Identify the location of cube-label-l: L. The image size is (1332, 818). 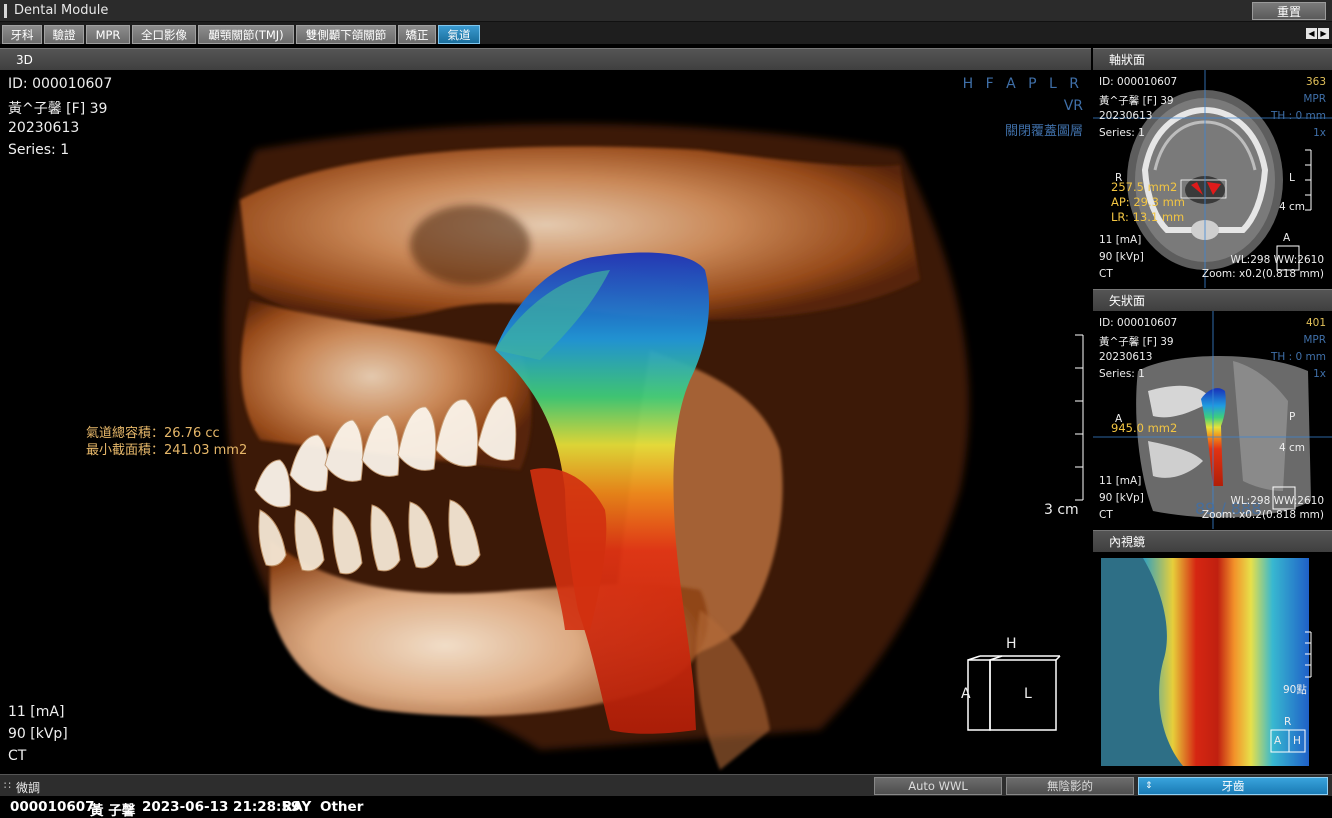
(1028, 694).